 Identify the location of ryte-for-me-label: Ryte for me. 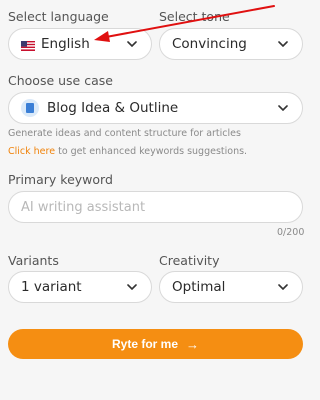
(145, 344).